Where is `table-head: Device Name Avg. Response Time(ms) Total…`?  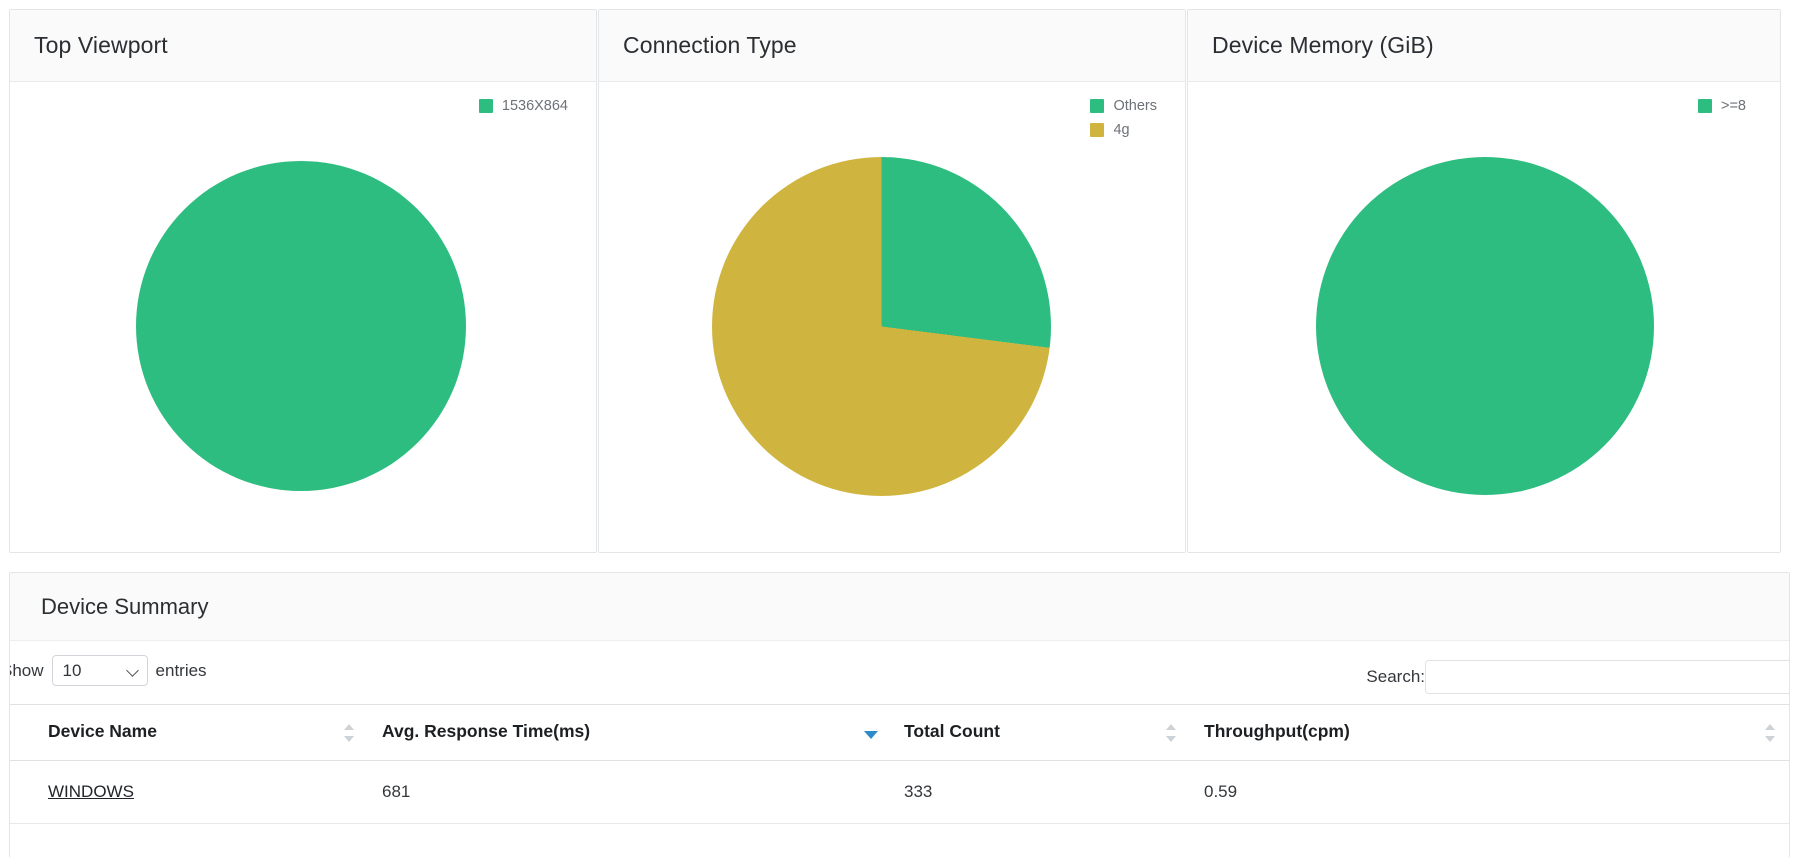 table-head: Device Name Avg. Response Time(ms) Total… is located at coordinates (899, 732).